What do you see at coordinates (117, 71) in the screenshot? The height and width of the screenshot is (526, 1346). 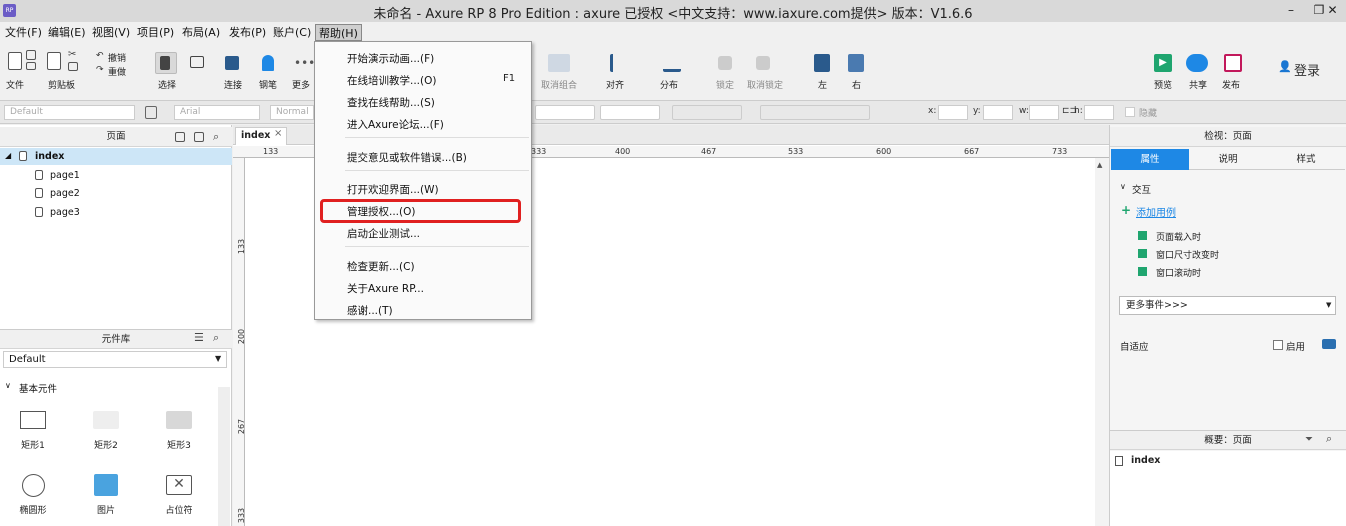 I see `redo-button: 重做` at bounding box center [117, 71].